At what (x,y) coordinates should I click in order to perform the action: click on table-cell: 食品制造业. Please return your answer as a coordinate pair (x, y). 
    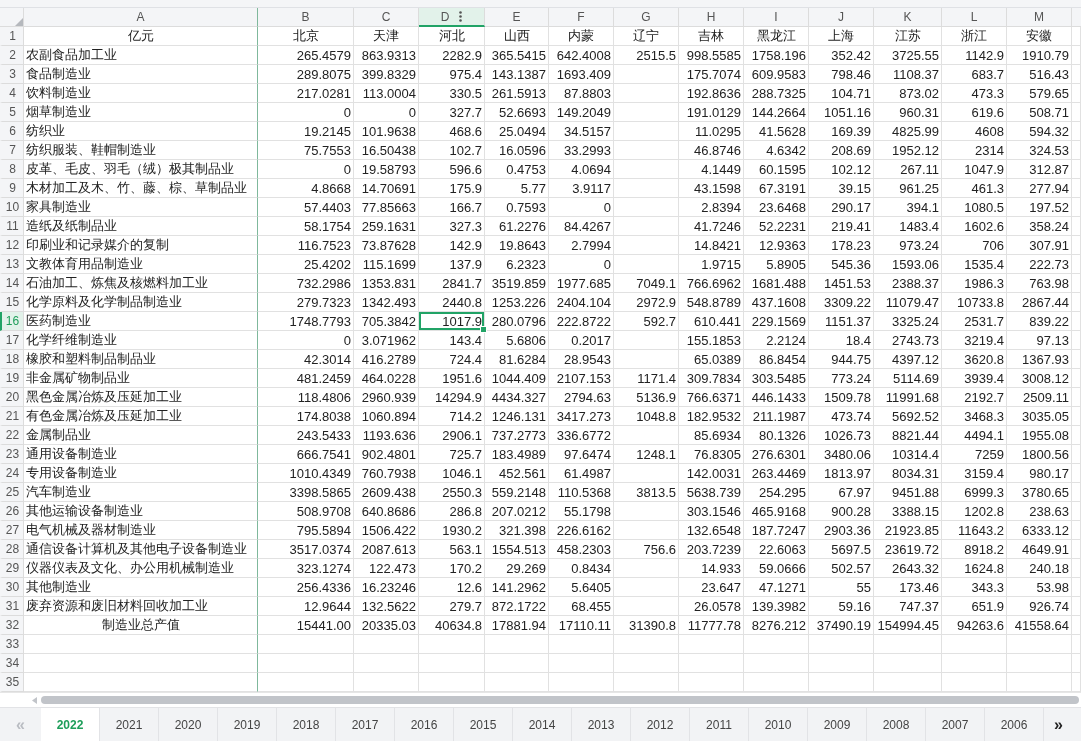
    Looking at the image, I should click on (141, 74).